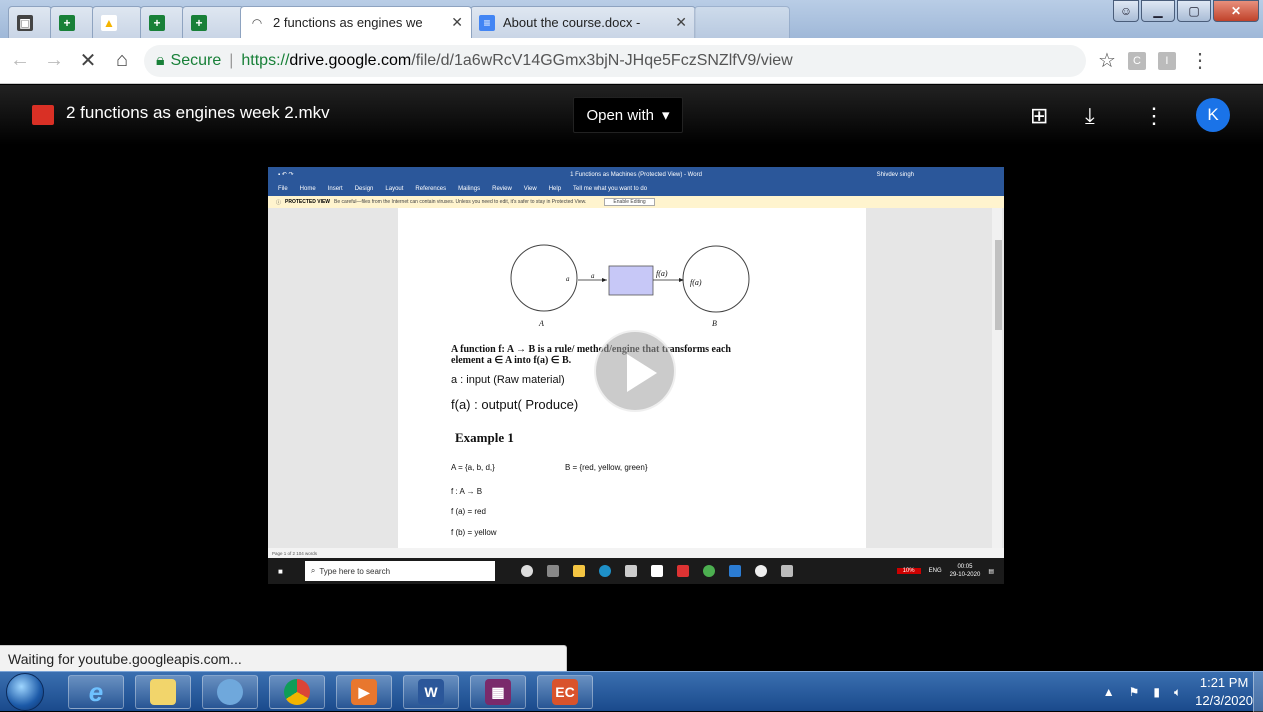 The width and height of the screenshot is (1263, 712). Describe the element at coordinates (265, 60) in the screenshot. I see `url-protocol: https://` at that location.